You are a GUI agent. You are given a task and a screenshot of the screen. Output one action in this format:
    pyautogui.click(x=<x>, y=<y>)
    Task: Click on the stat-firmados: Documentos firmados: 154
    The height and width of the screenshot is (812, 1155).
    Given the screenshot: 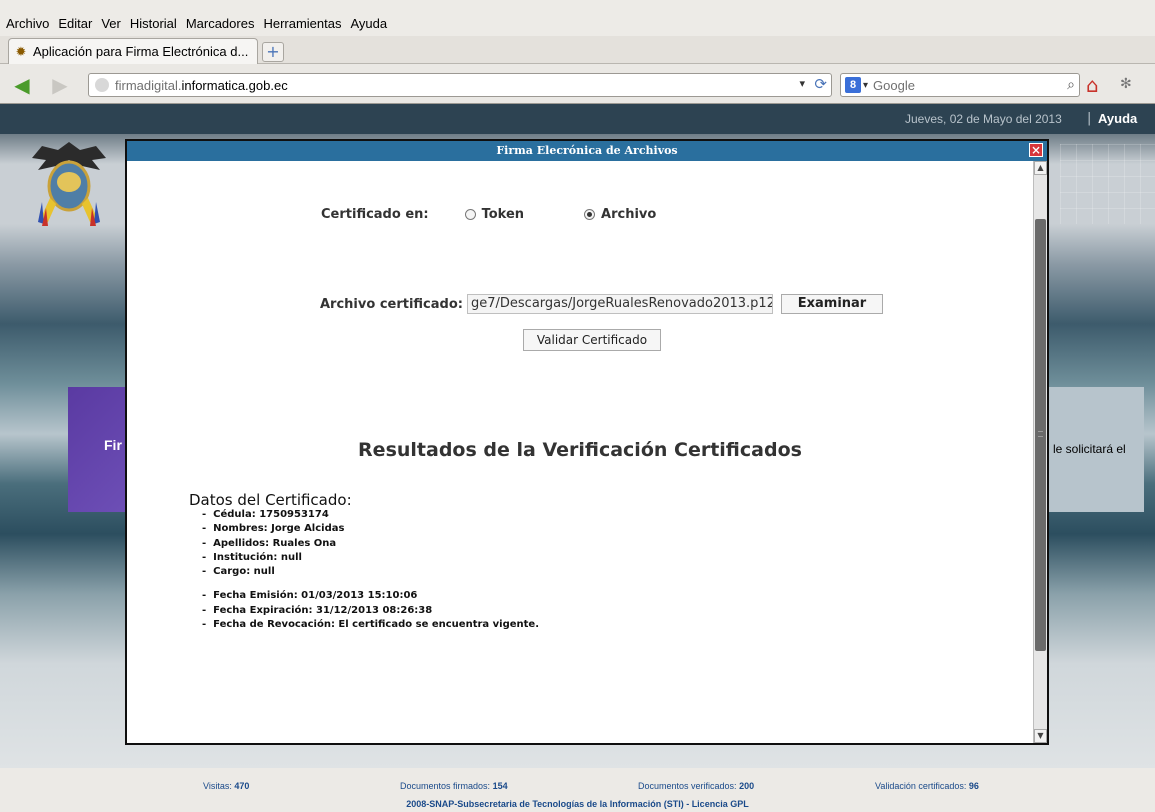 What is the action you would take?
    pyautogui.click(x=454, y=786)
    